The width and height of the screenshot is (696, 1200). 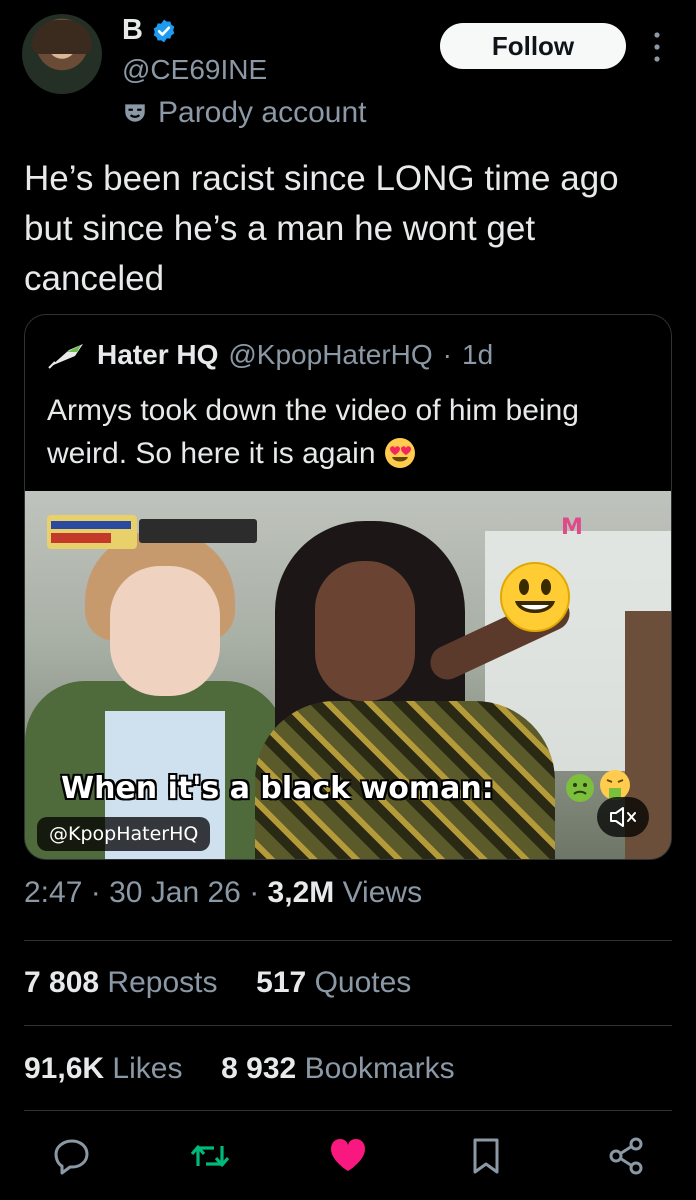 I want to click on action-bar, so click(x=348, y=1158).